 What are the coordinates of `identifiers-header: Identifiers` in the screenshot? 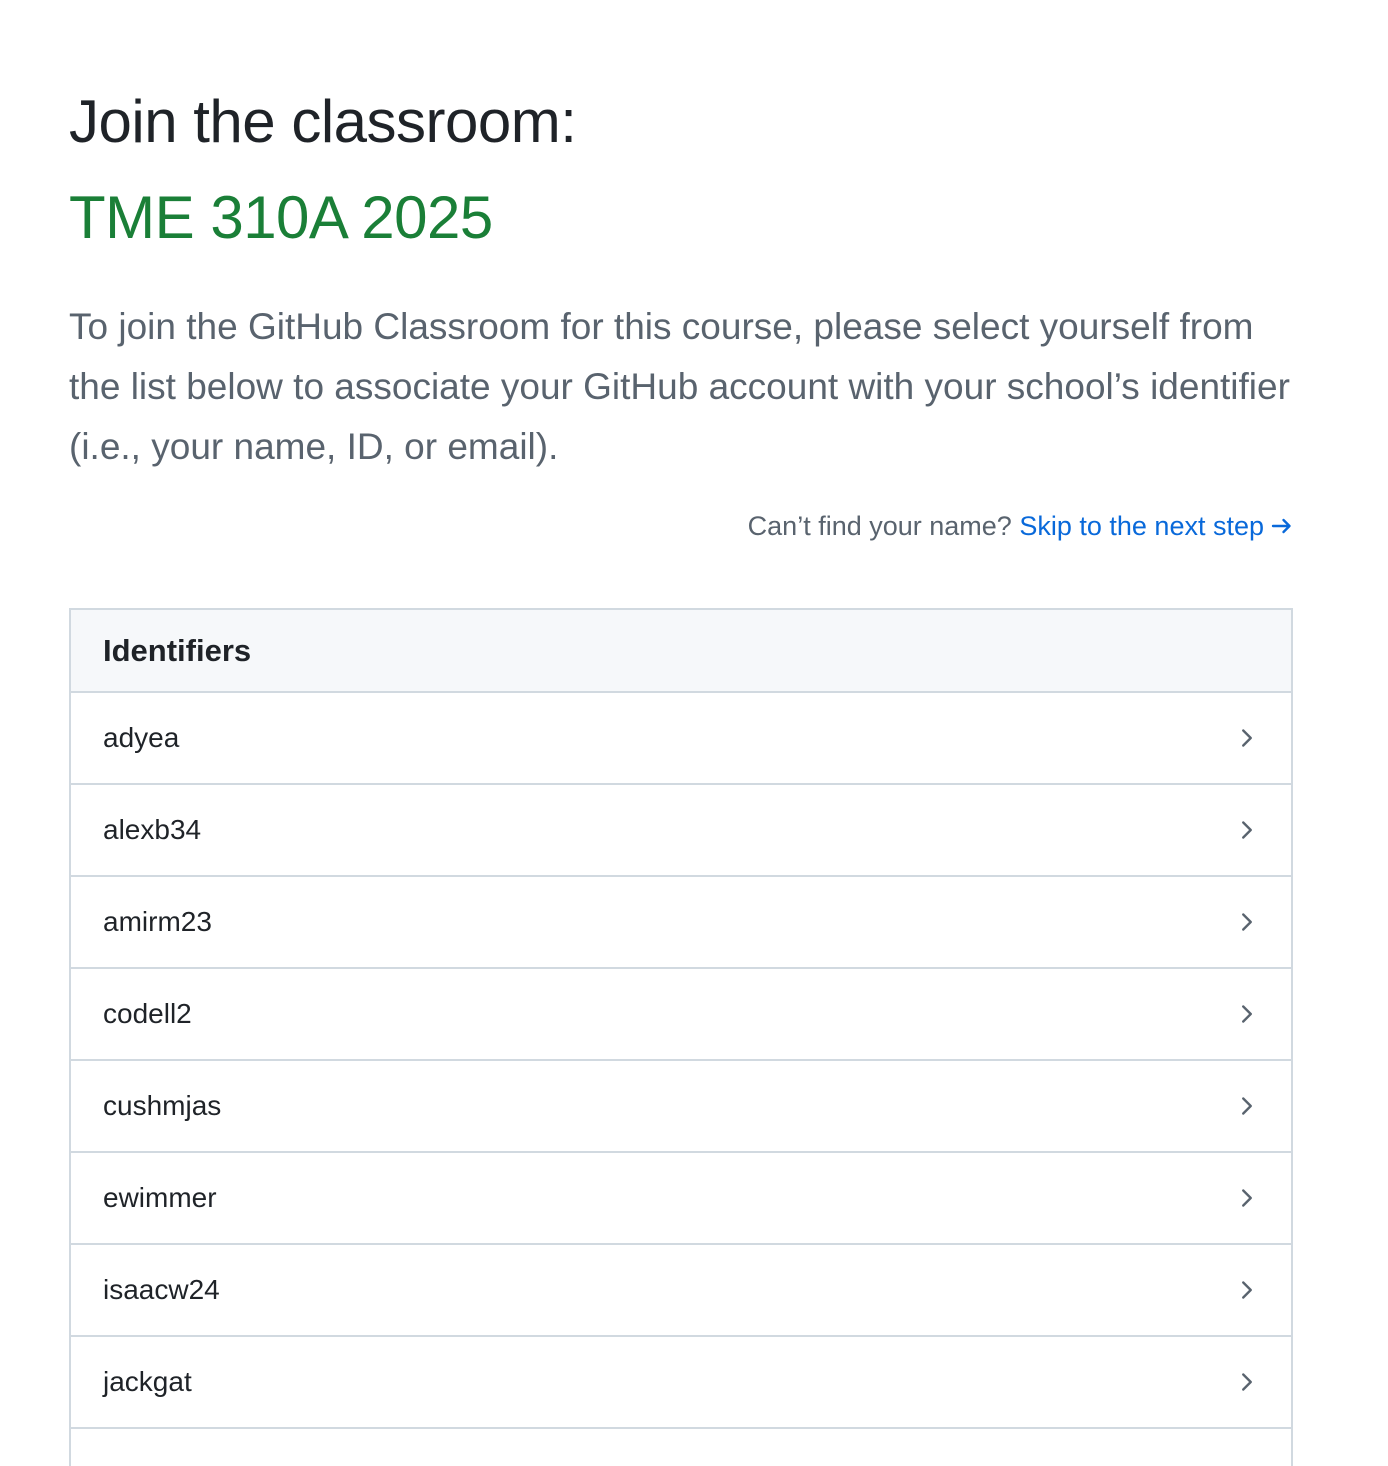 It's located at (681, 651).